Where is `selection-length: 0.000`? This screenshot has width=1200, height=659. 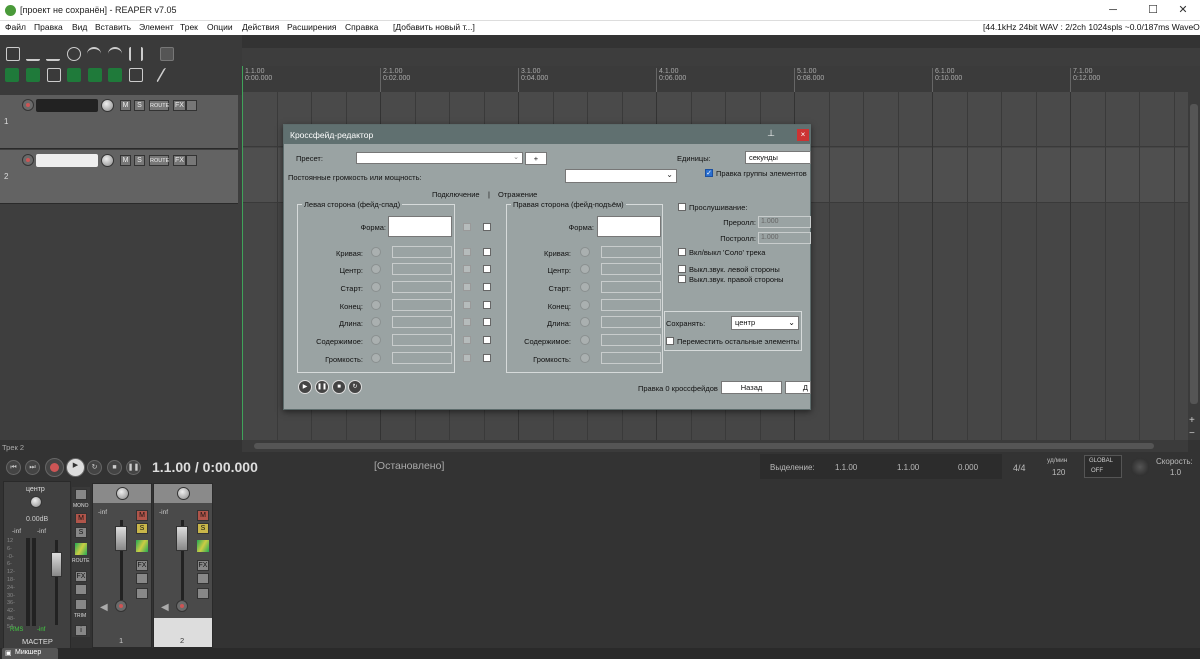
selection-length: 0.000 is located at coordinates (968, 467).